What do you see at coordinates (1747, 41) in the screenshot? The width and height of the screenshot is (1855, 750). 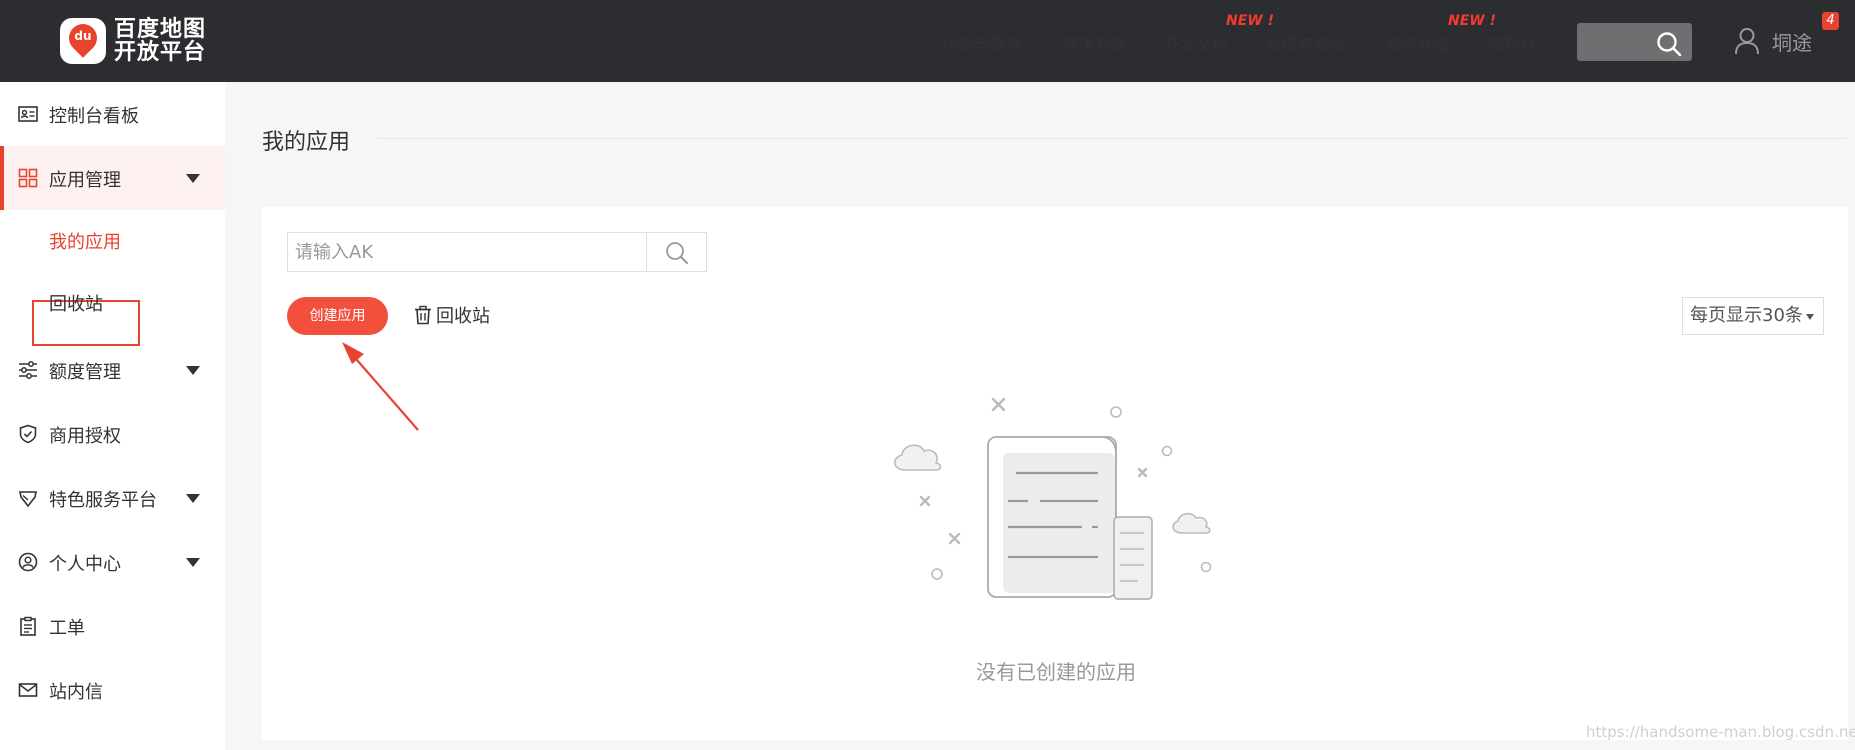 I see `user-icon` at bounding box center [1747, 41].